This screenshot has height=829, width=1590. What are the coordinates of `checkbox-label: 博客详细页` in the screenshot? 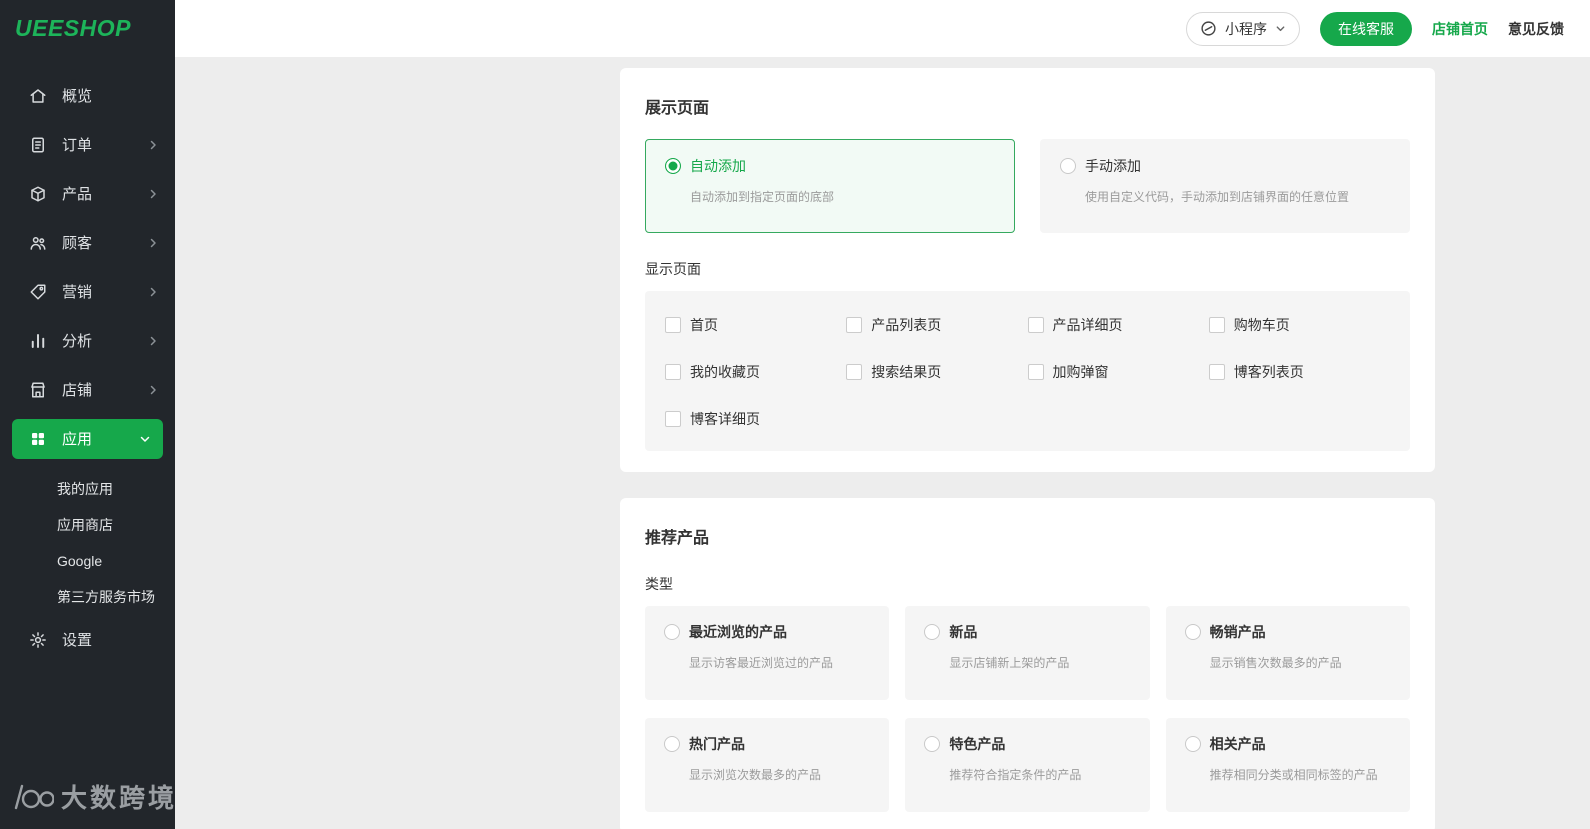 It's located at (725, 419).